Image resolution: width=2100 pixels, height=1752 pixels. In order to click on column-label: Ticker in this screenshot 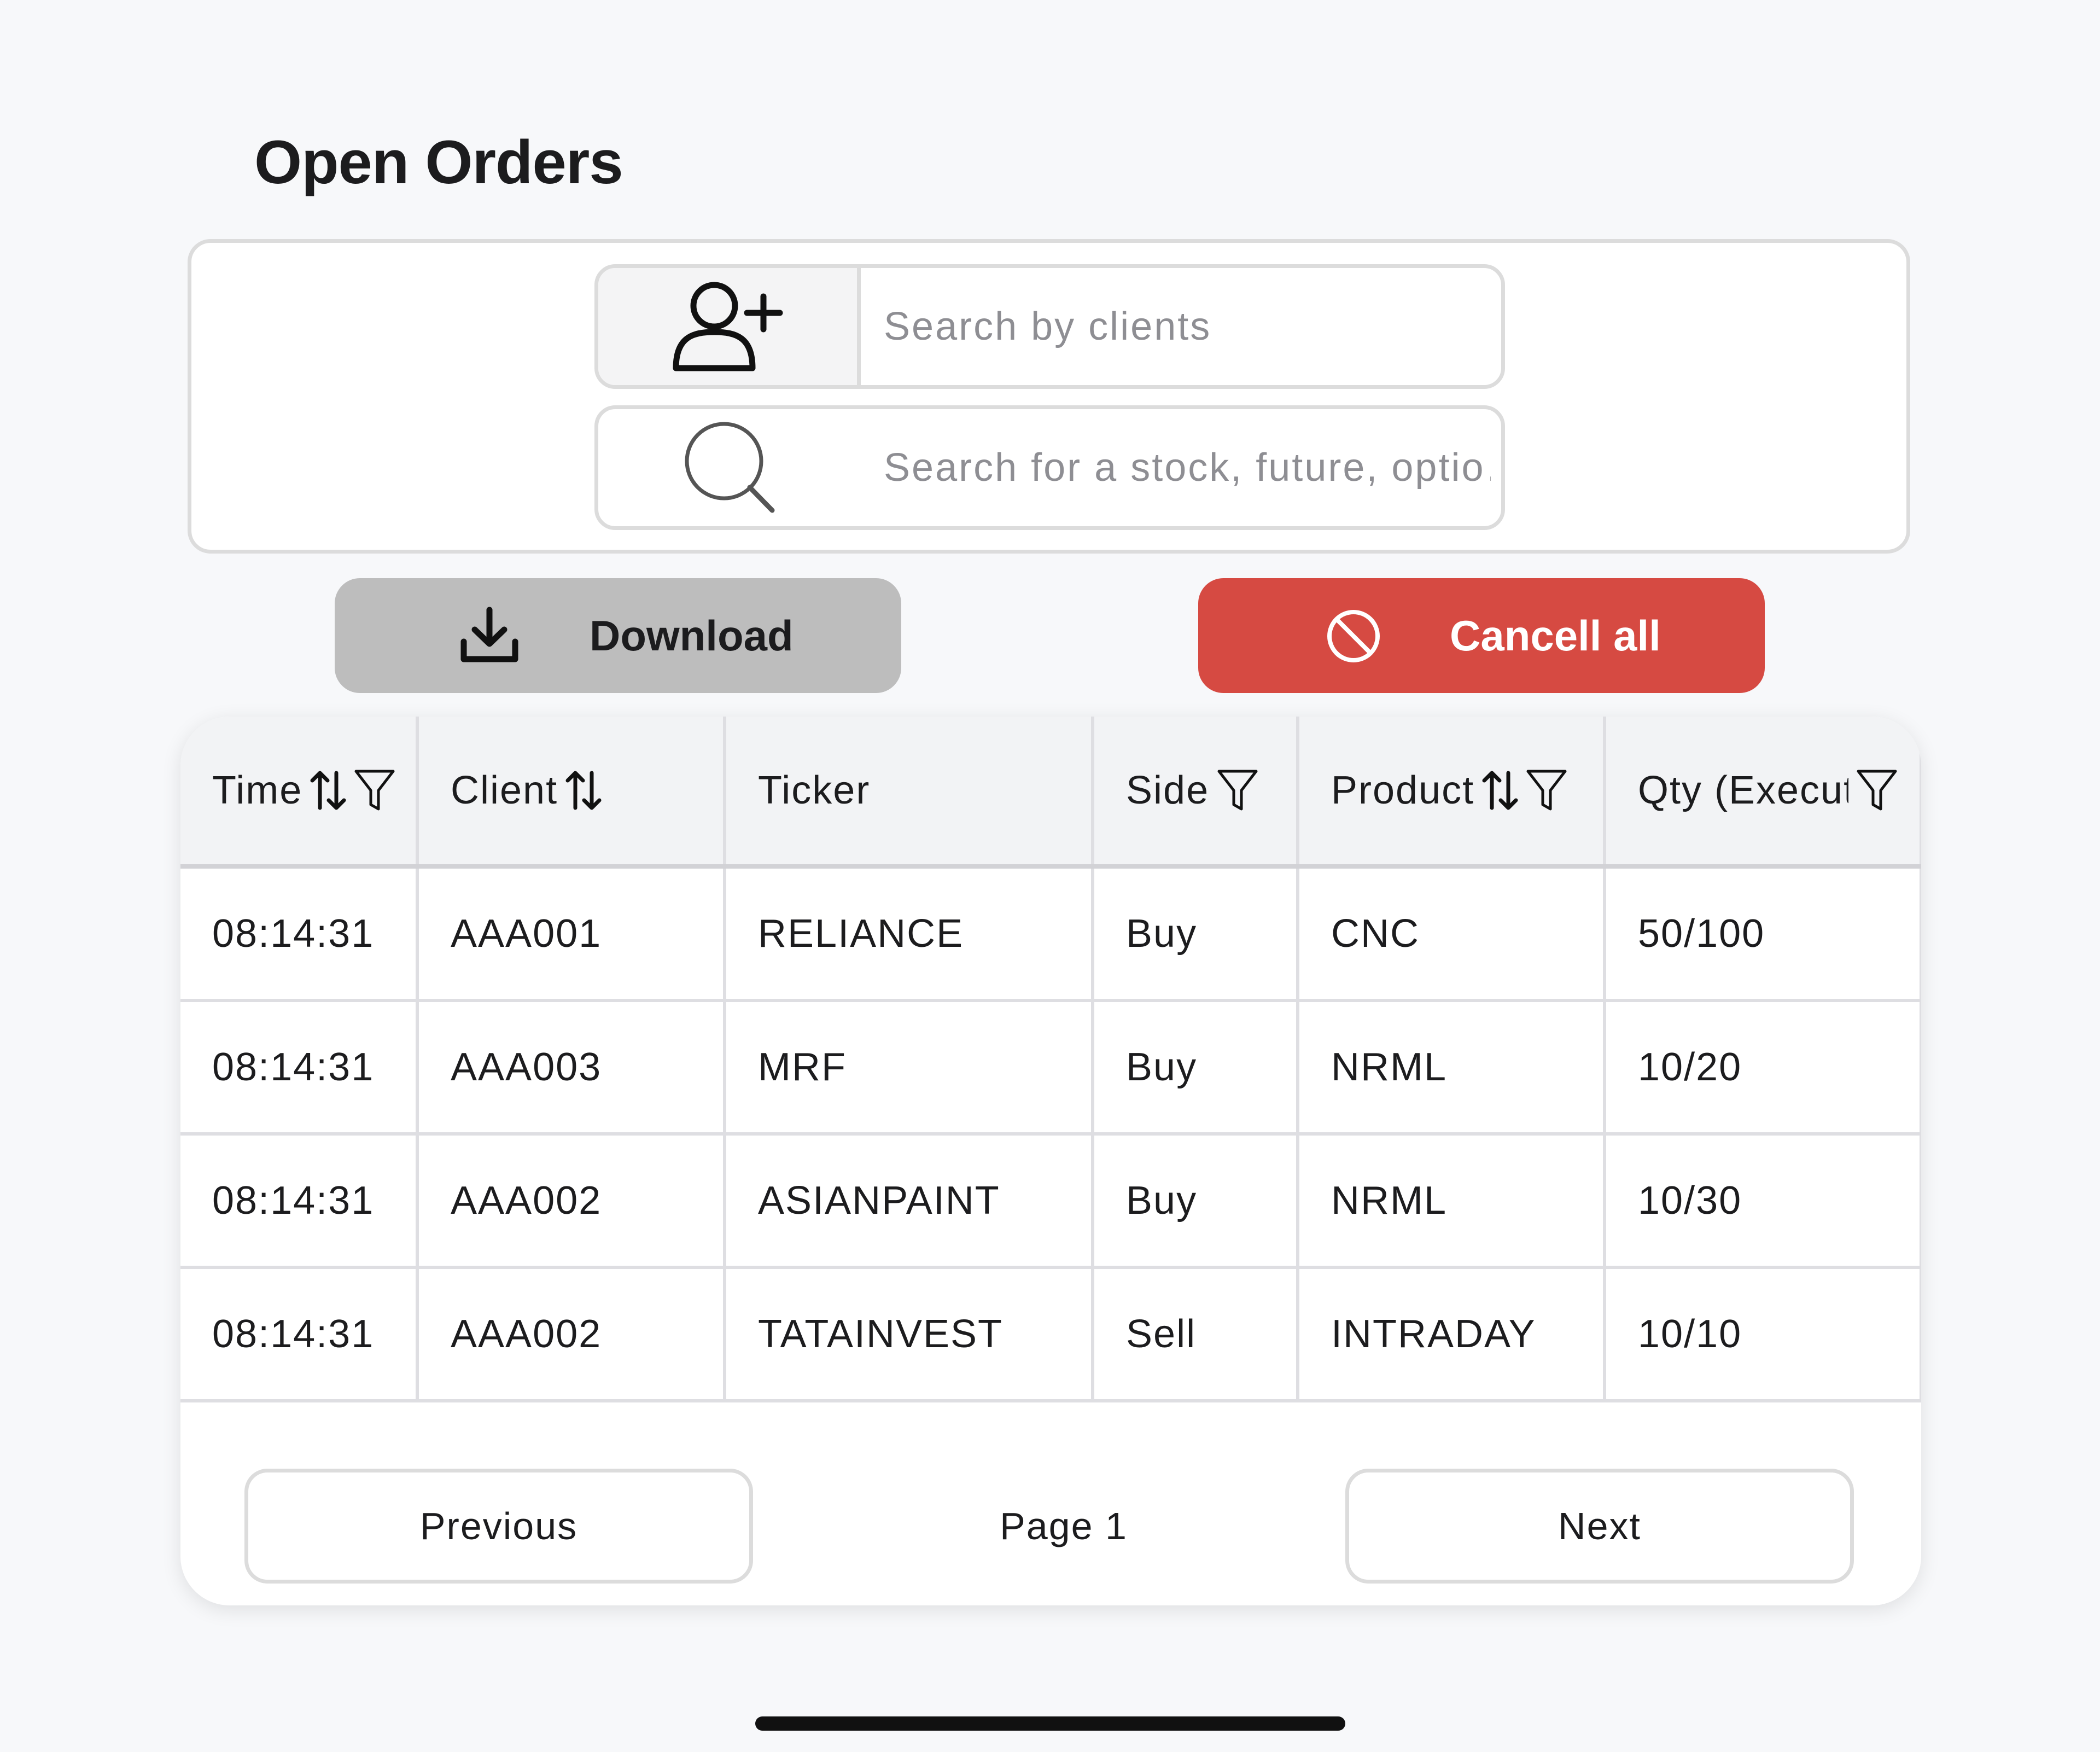, I will do `click(814, 790)`.